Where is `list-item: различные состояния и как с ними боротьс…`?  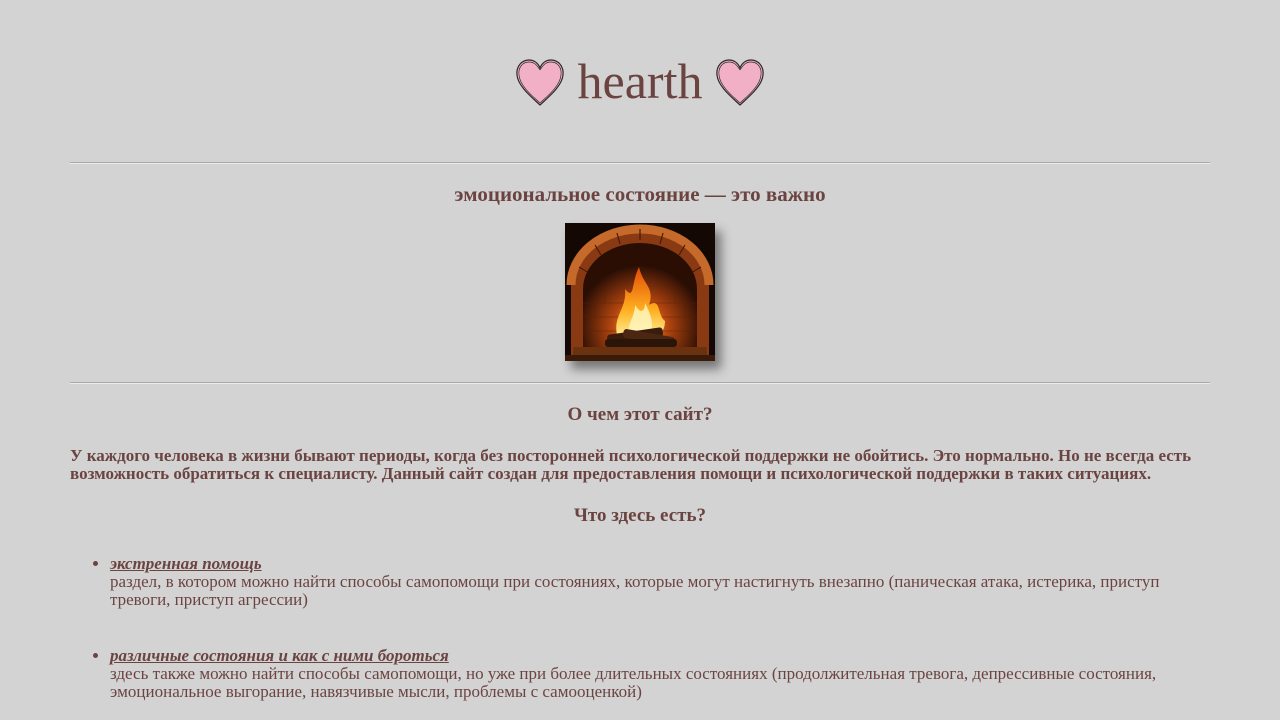
list-item: различные состояния и как с ними боротьс… is located at coordinates (660, 674).